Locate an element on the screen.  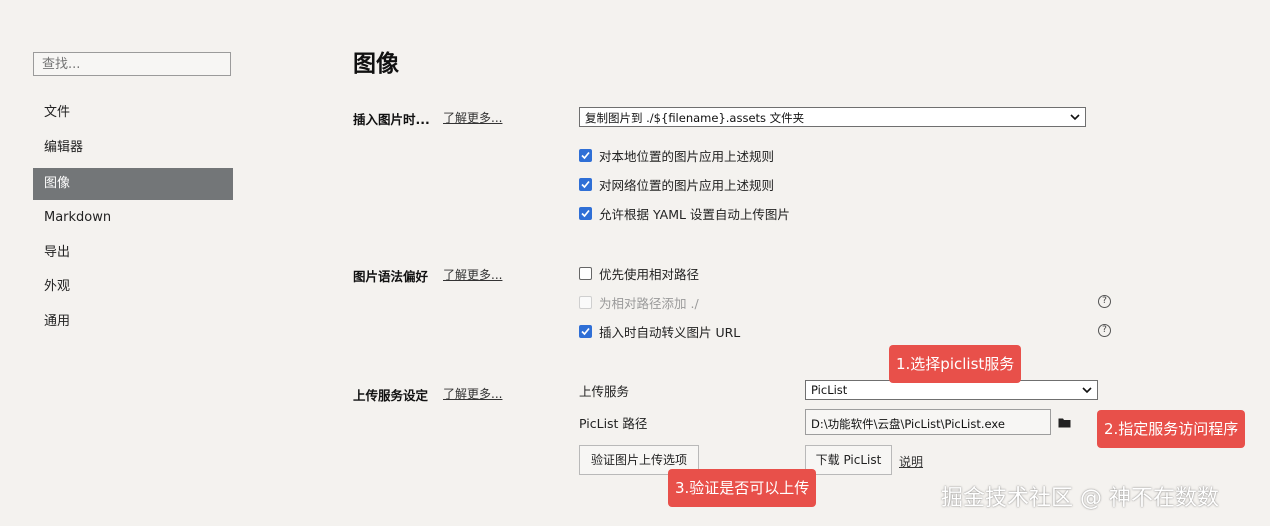
download-piclist-button: 下载 PicList is located at coordinates (848, 460).